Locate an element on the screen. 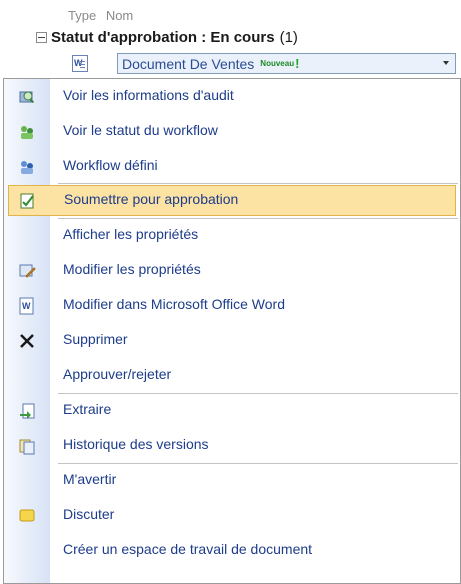 The height and width of the screenshot is (584, 461). svg-text: W is located at coordinates (26, 306).